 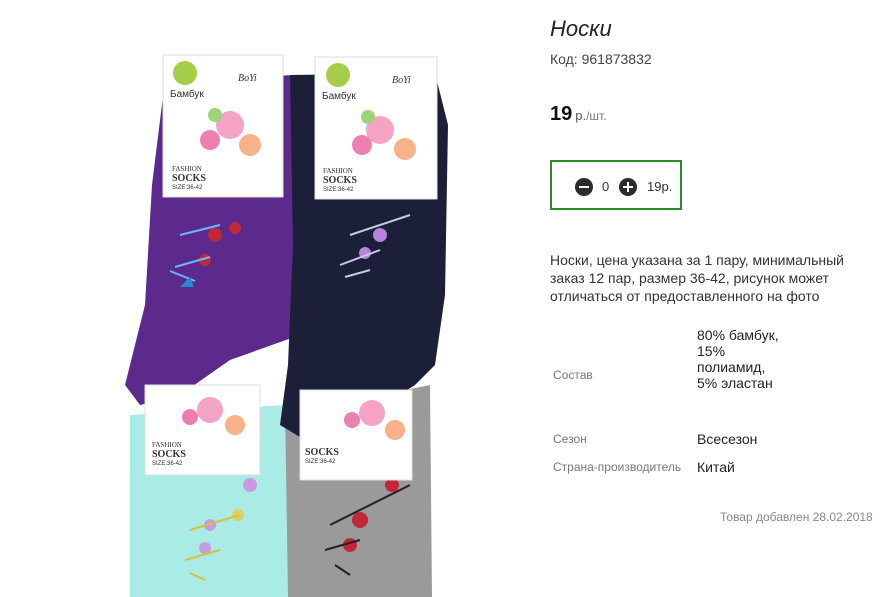 I want to click on spec-value-country: Китай, so click(x=716, y=467).